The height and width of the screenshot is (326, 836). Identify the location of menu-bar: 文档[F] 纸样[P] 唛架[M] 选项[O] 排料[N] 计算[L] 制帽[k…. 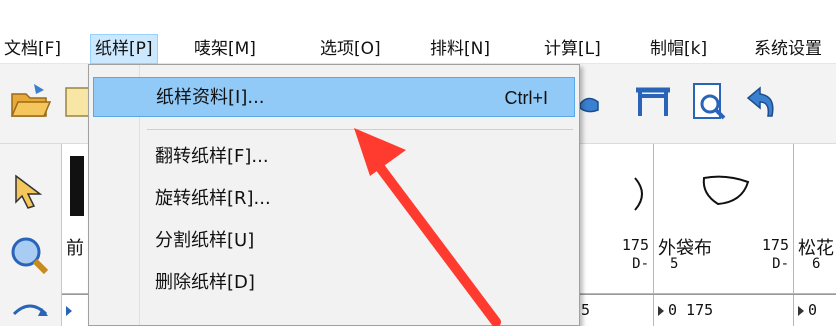
(418, 49).